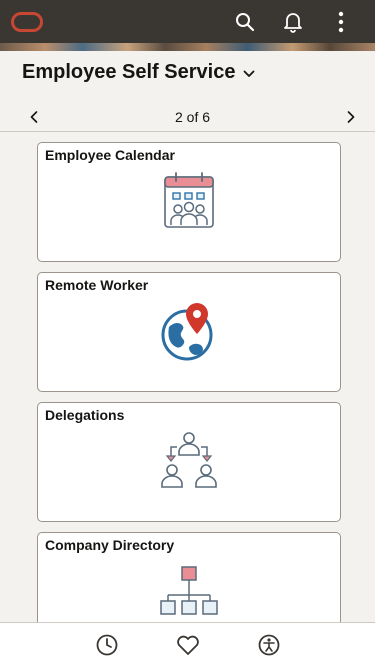 This screenshot has width=375, height=667. I want to click on page-title-selector: Employee Self Service, so click(138, 72).